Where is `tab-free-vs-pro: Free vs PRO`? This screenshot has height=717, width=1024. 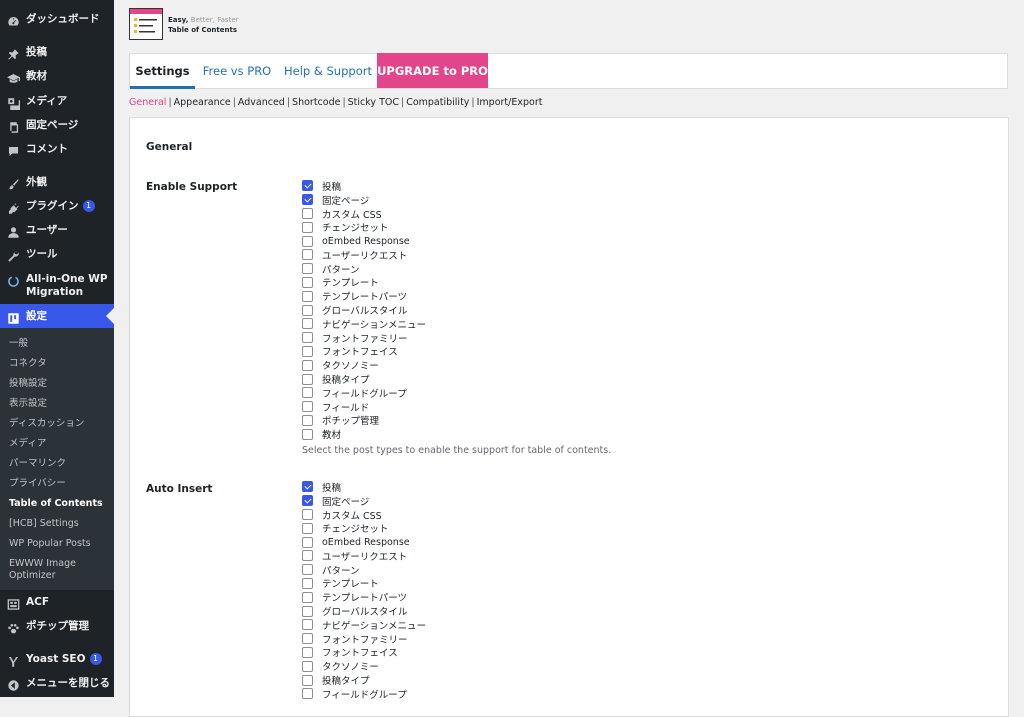
tab-free-vs-pro: Free vs PRO is located at coordinates (237, 71).